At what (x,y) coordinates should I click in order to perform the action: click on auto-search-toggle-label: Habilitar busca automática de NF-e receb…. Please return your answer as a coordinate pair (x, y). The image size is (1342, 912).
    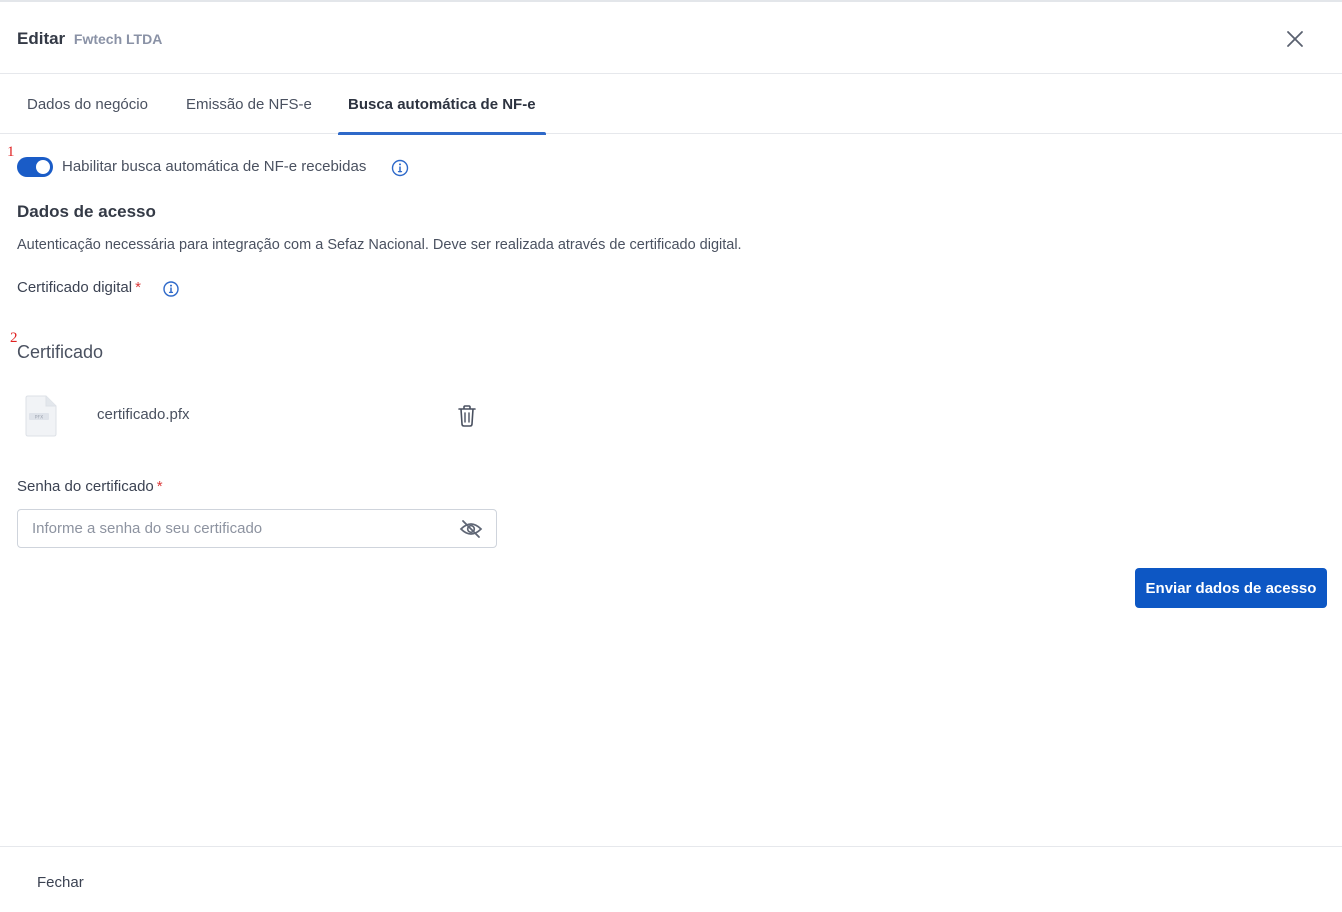
    Looking at the image, I should click on (214, 166).